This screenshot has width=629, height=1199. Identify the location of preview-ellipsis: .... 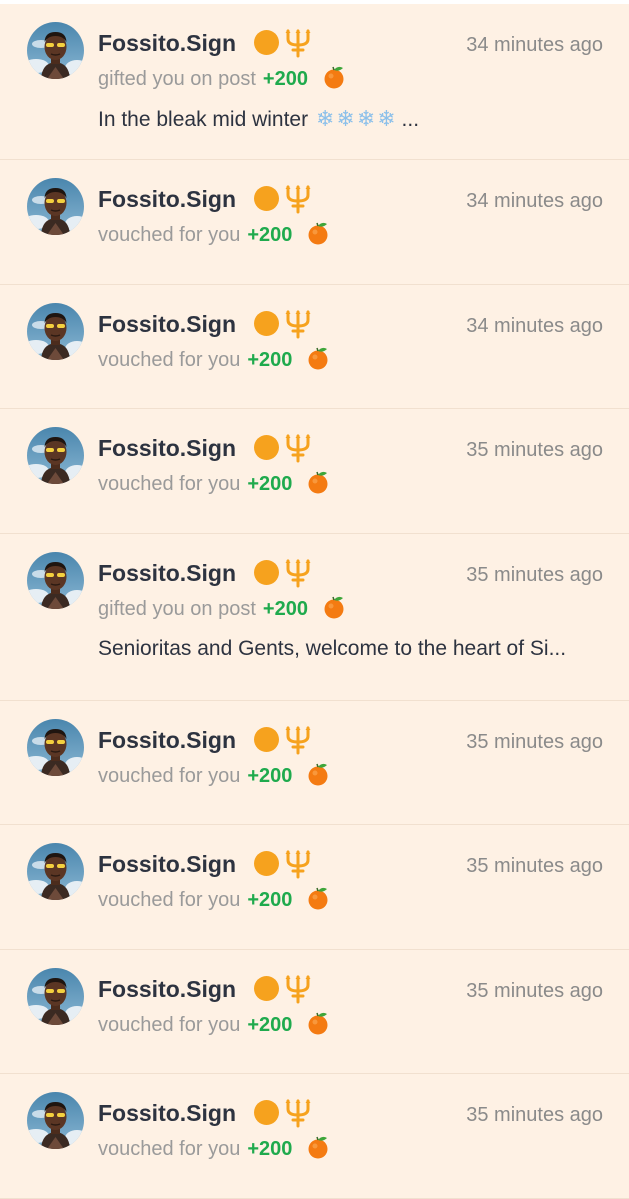
(410, 119).